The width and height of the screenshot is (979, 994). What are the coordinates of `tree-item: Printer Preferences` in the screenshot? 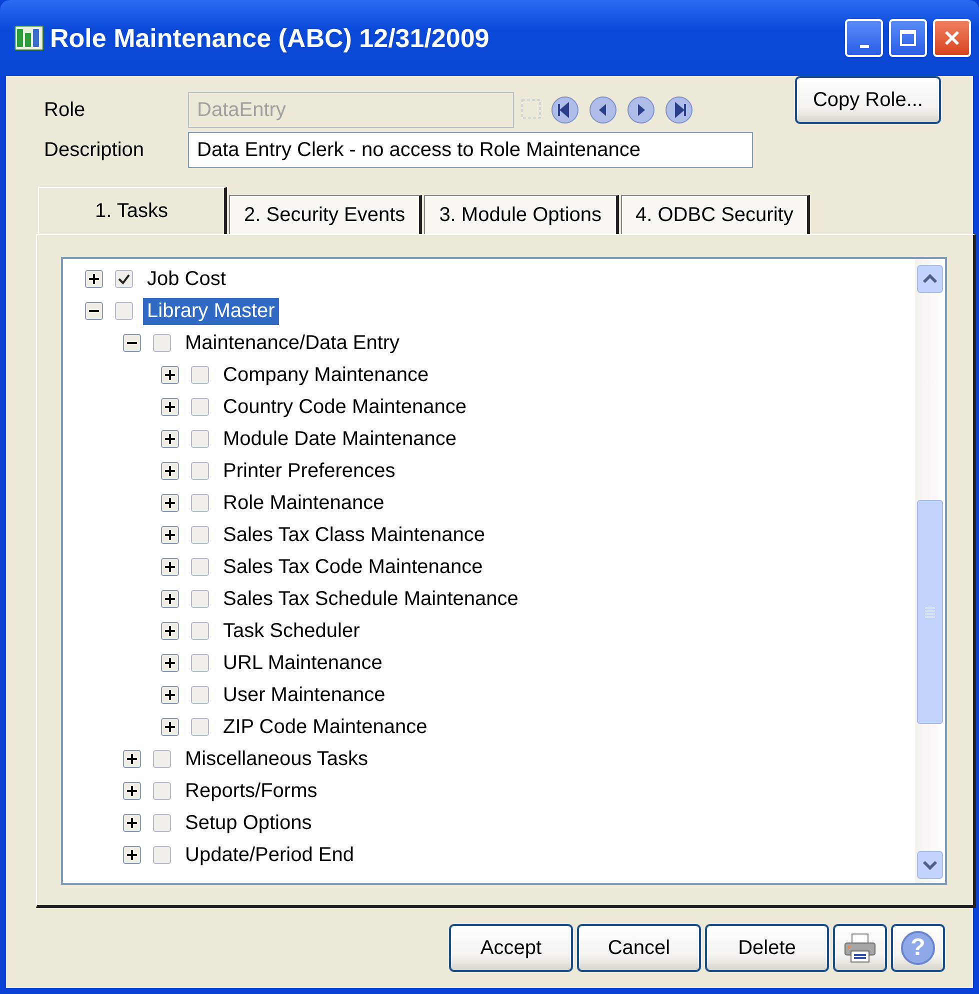 It's located at (309, 471).